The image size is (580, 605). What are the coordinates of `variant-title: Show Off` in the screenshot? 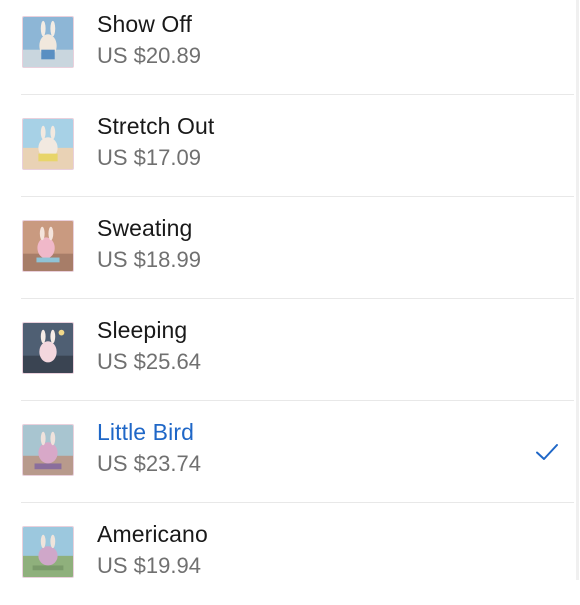 It's located at (144, 24).